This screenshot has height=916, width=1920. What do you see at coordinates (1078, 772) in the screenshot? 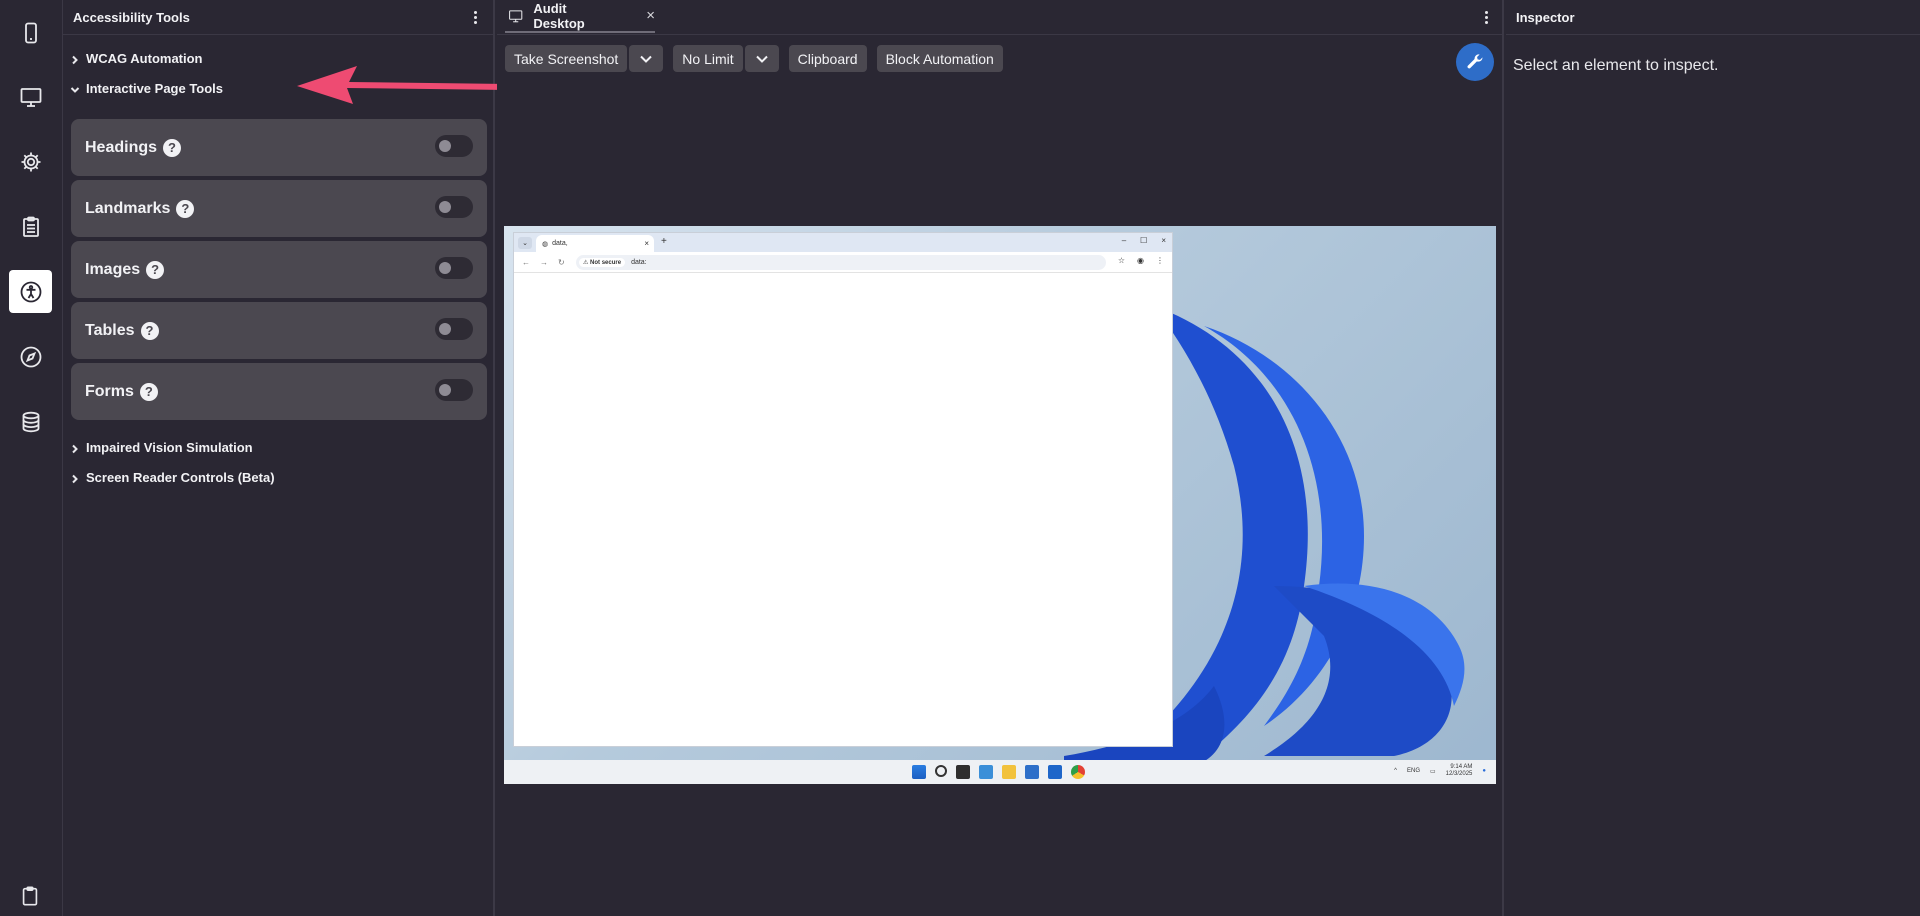
I see `chrome-icon` at bounding box center [1078, 772].